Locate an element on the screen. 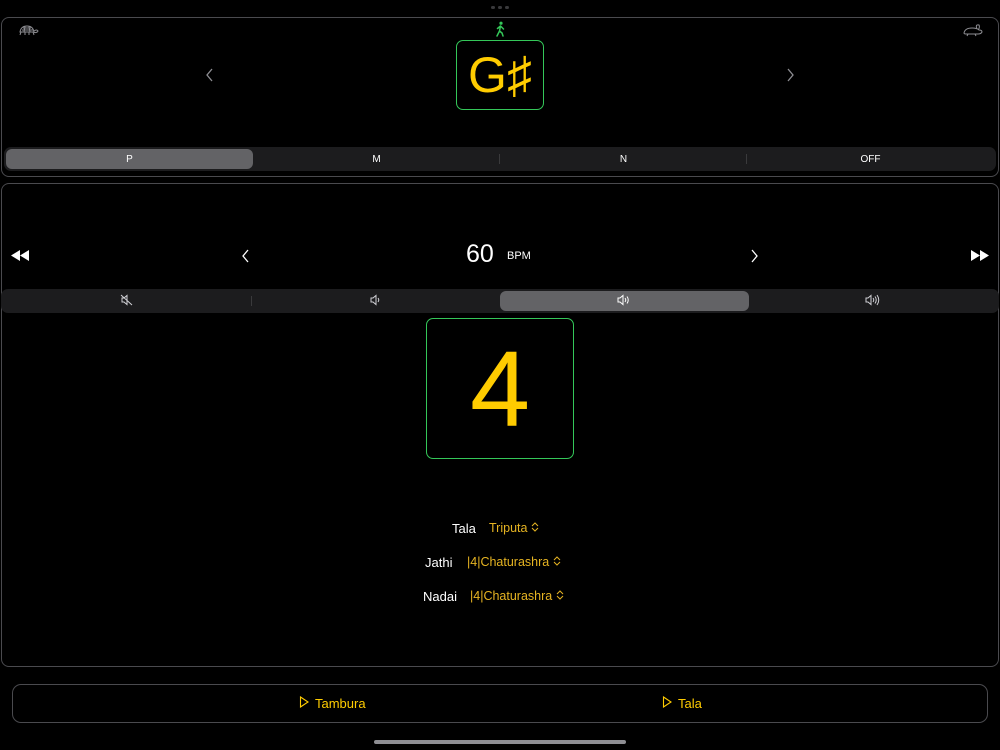  current-beat-number: 4 is located at coordinates (500, 388).